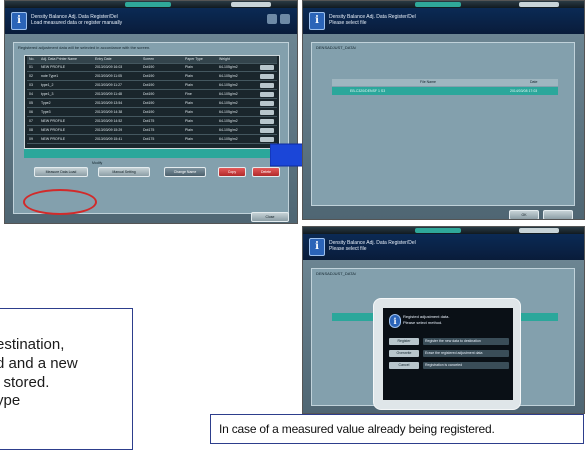 The width and height of the screenshot is (585, 450). I want to click on close-button: Close, so click(270, 217).